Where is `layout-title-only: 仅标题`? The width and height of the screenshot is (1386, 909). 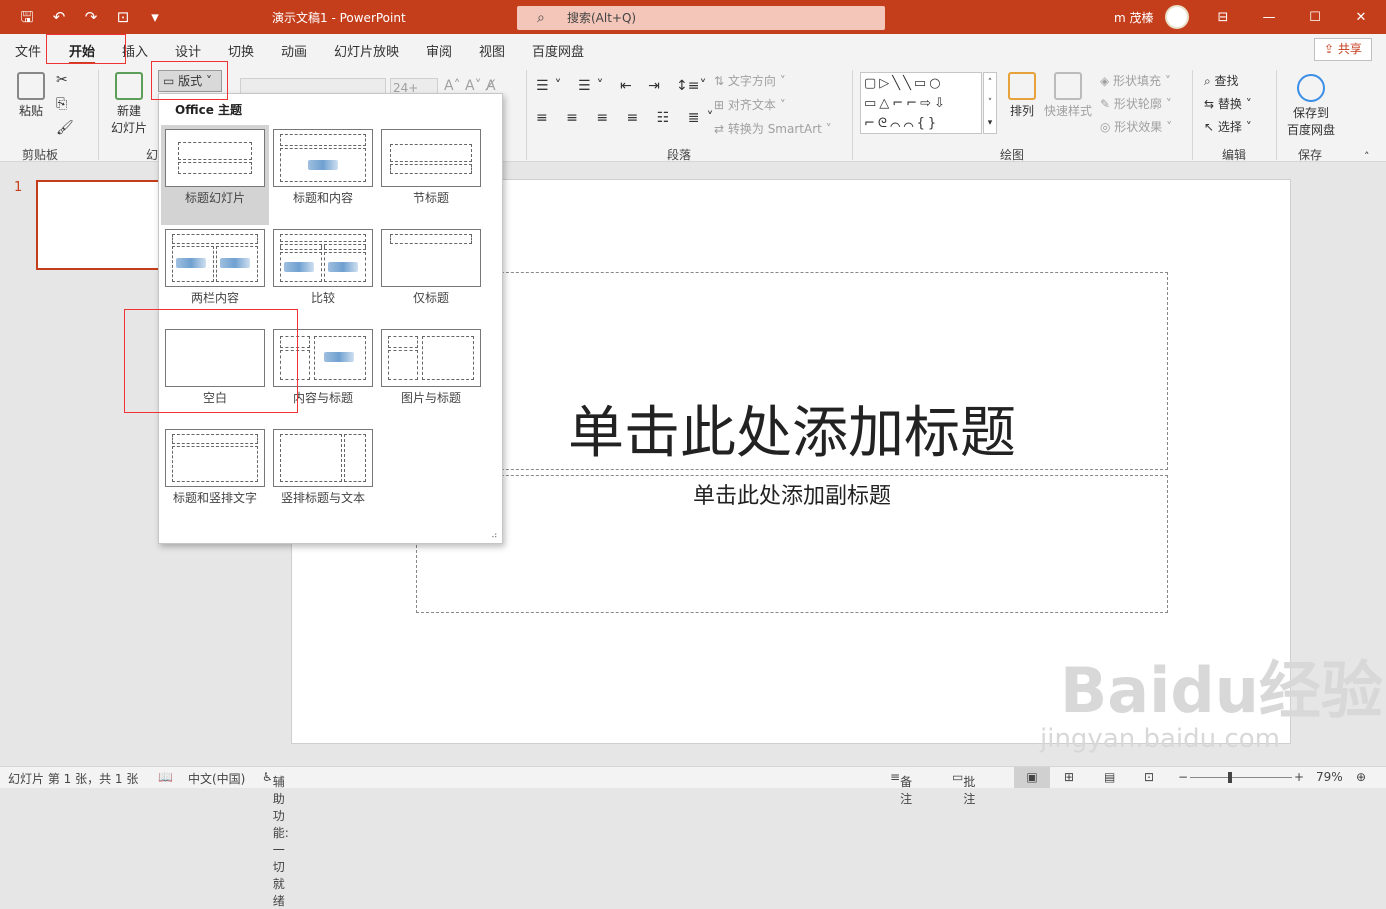
layout-title-only: 仅标题 is located at coordinates (431, 267).